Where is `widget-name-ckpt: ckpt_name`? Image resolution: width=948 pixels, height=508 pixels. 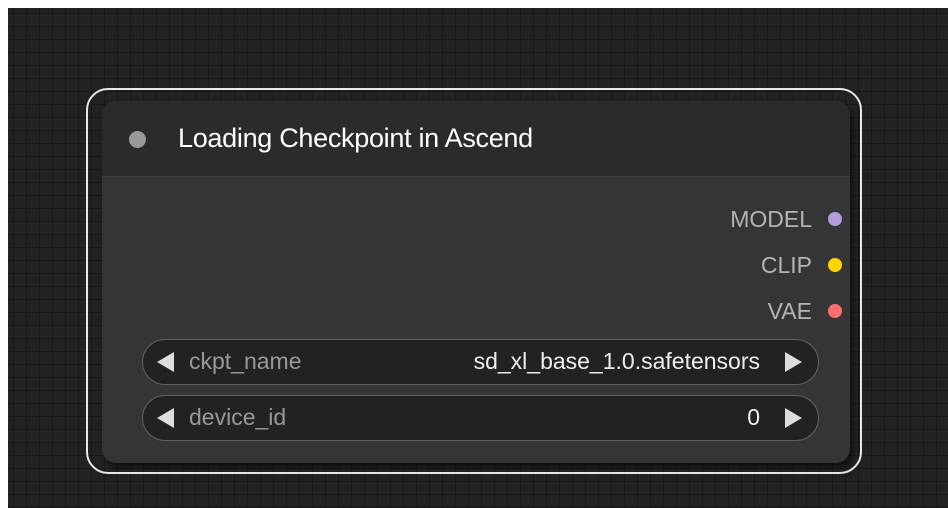
widget-name-ckpt: ckpt_name is located at coordinates (245, 361).